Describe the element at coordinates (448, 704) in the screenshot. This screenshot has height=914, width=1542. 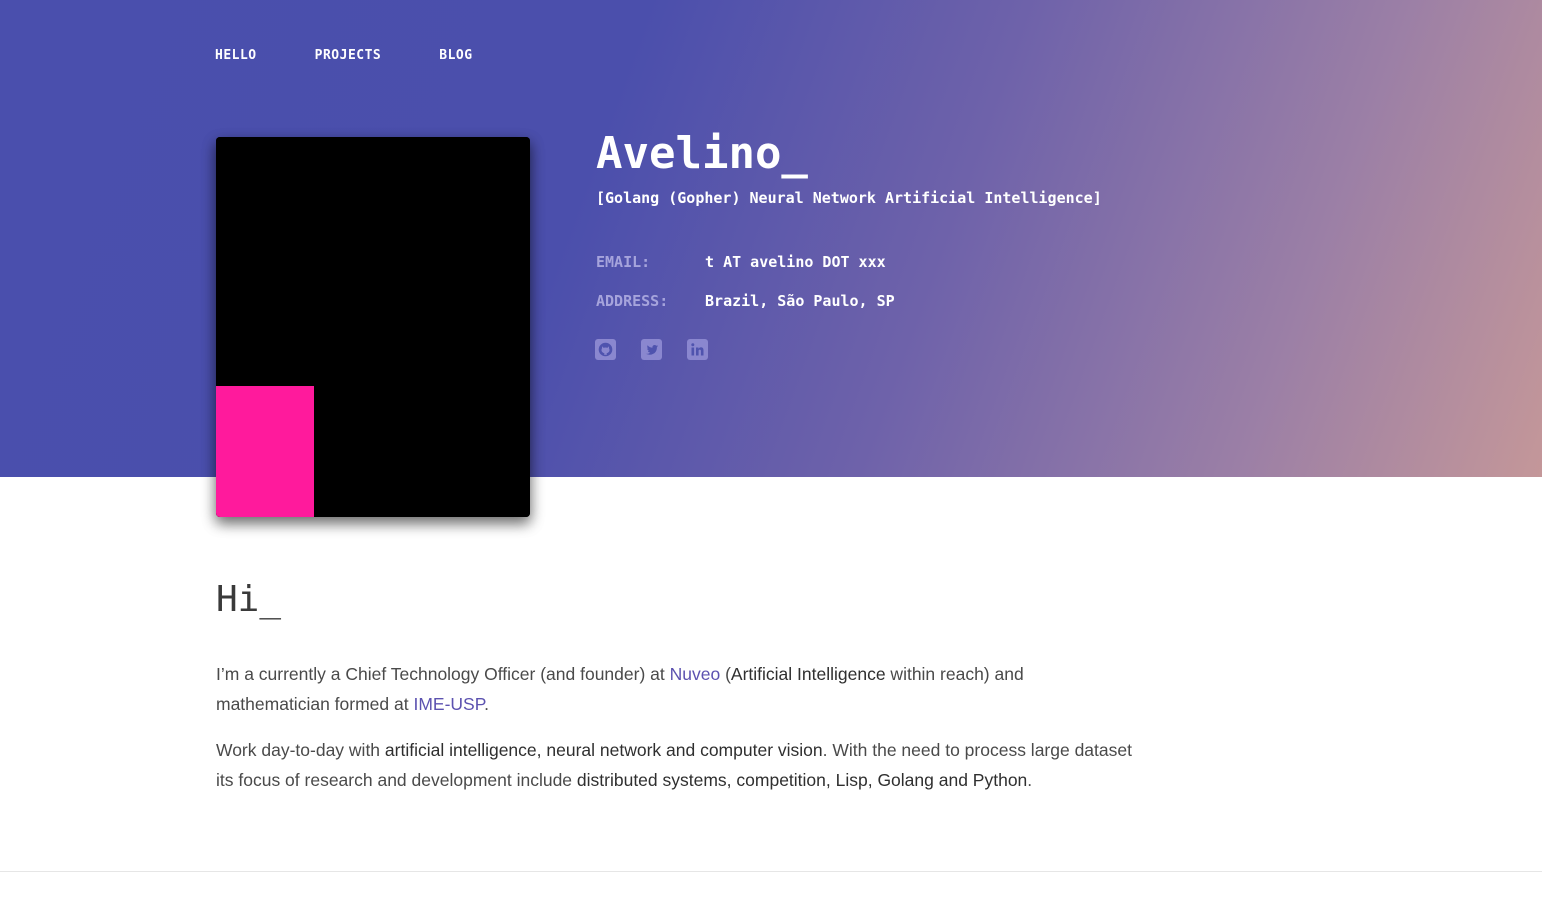
I see `ime-usp-link: IME-USP` at that location.